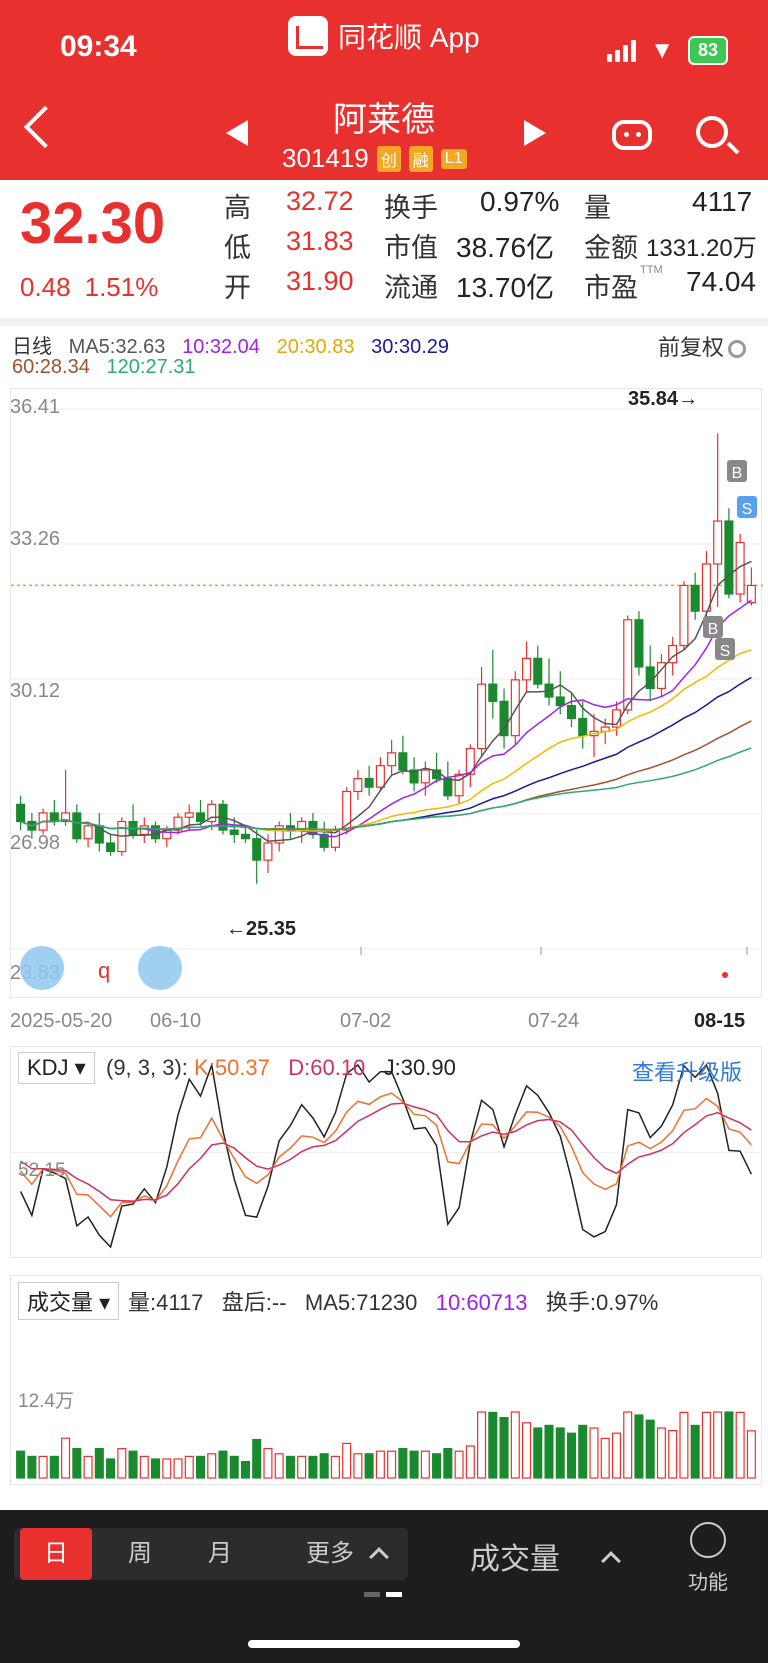  What do you see at coordinates (611, 1561) in the screenshot?
I see `indicator-chevron-up-icon` at bounding box center [611, 1561].